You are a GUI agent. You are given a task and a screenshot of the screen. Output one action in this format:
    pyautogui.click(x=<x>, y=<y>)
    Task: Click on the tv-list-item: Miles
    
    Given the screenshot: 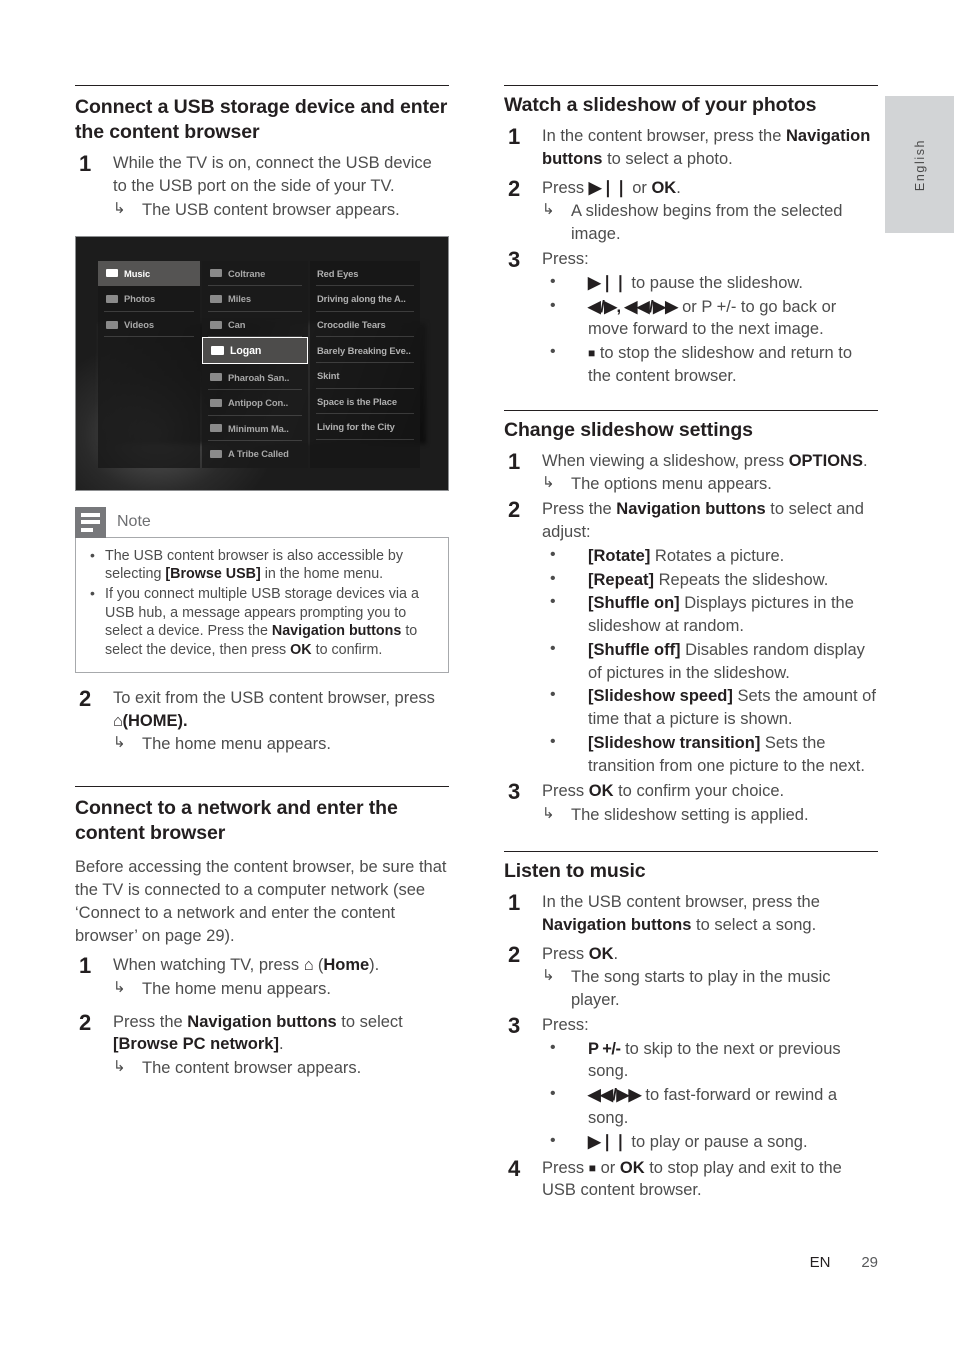 What is the action you would take?
    pyautogui.click(x=255, y=299)
    